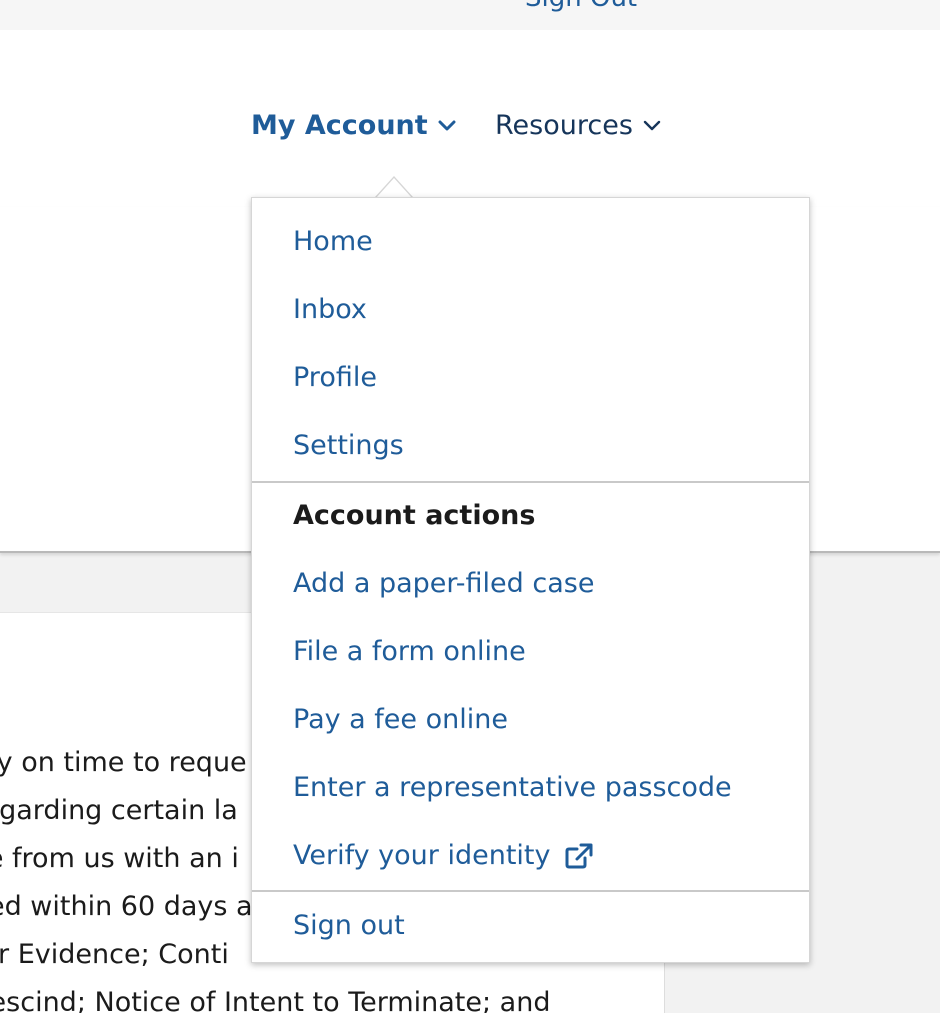 This screenshot has width=940, height=1013. Describe the element at coordinates (339, 125) in the screenshot. I see `nav-my-account-label: My Account` at that location.